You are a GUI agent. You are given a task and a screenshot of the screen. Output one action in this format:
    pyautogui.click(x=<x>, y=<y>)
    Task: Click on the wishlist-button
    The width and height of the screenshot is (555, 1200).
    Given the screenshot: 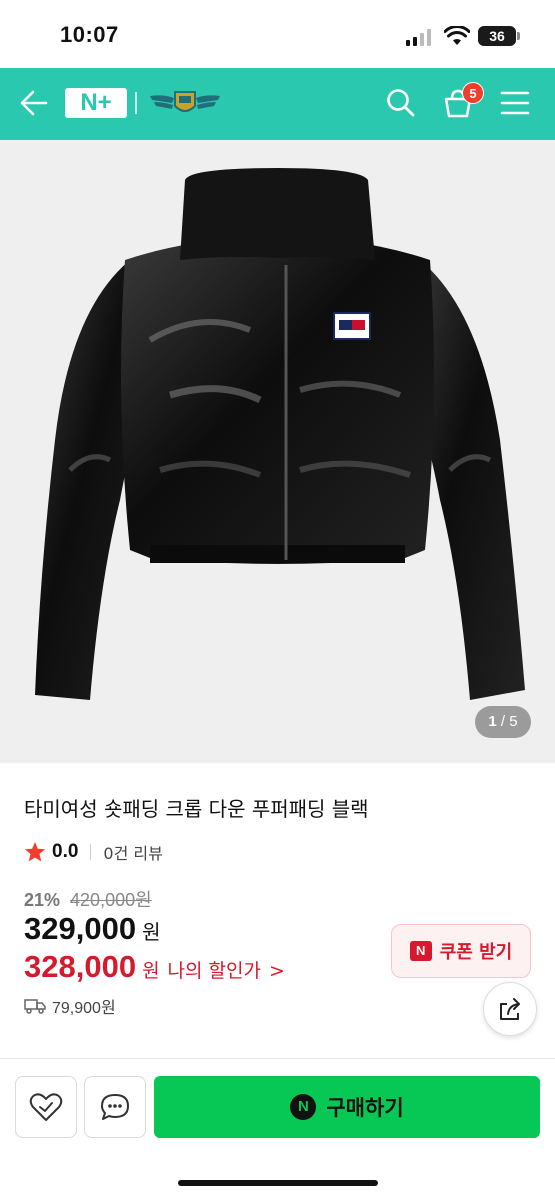 What is the action you would take?
    pyautogui.click(x=46, y=1107)
    